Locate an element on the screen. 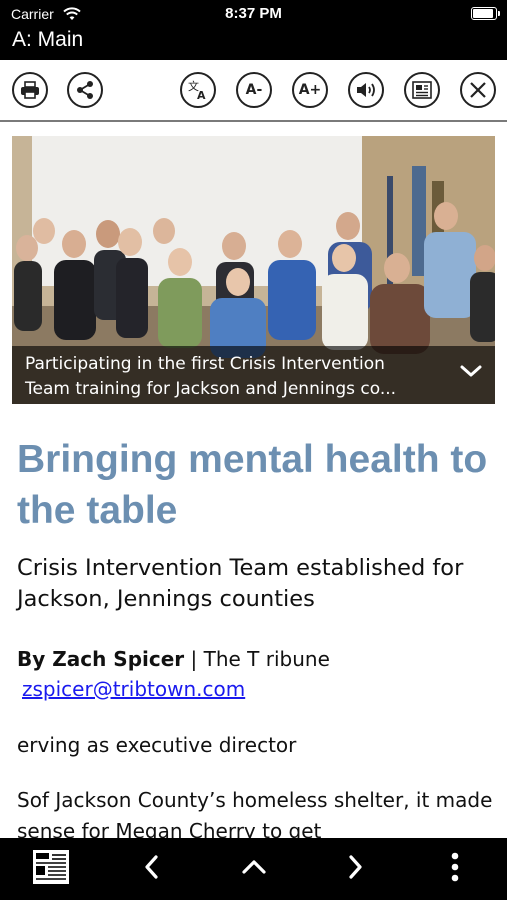  newspaper-icon is located at coordinates (51, 869).